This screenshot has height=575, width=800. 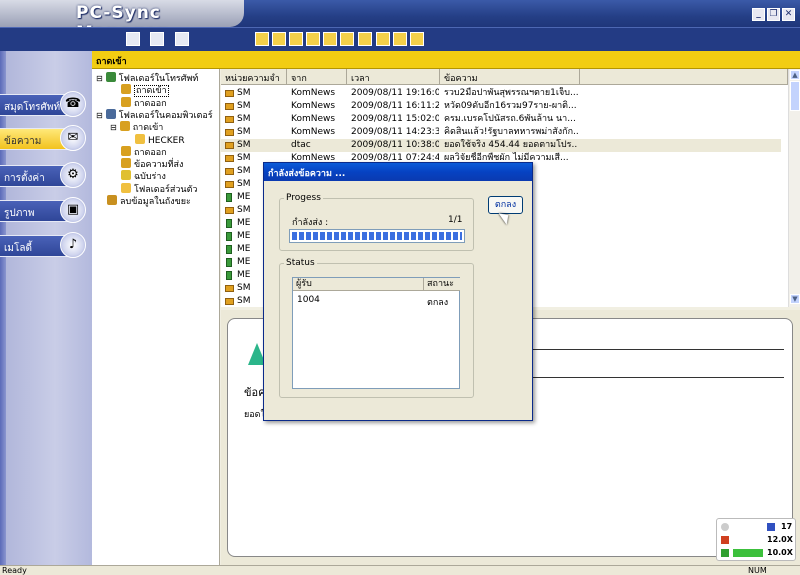 I want to click on list-col-header: หน่วยความจำ, so click(x=254, y=77).